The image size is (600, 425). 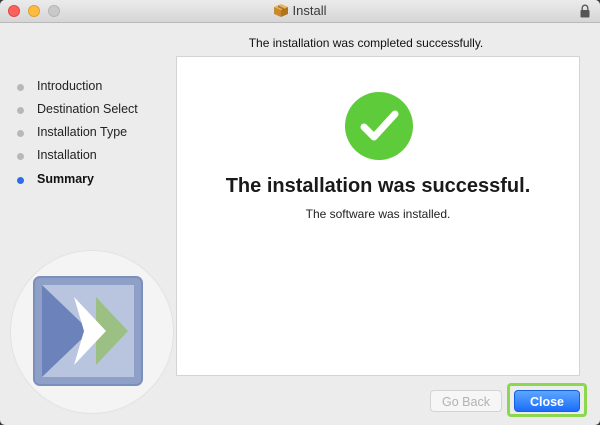 What do you see at coordinates (585, 11) in the screenshot?
I see `lock-icon` at bounding box center [585, 11].